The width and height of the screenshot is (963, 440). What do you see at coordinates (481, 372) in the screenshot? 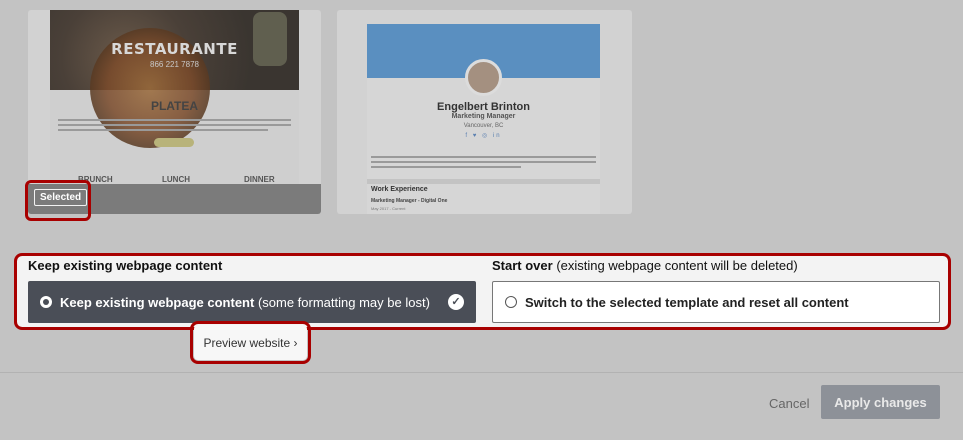
I see `footer-divider` at bounding box center [481, 372].